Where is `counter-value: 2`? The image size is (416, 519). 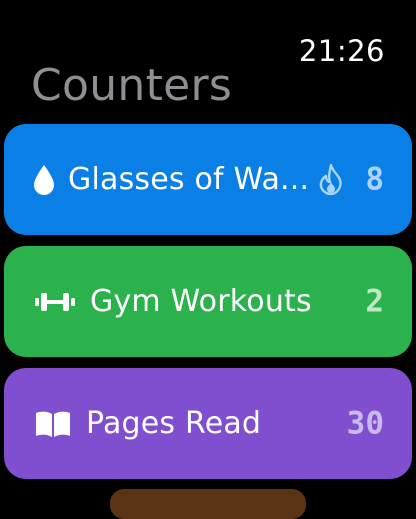 counter-value: 2 is located at coordinates (374, 300).